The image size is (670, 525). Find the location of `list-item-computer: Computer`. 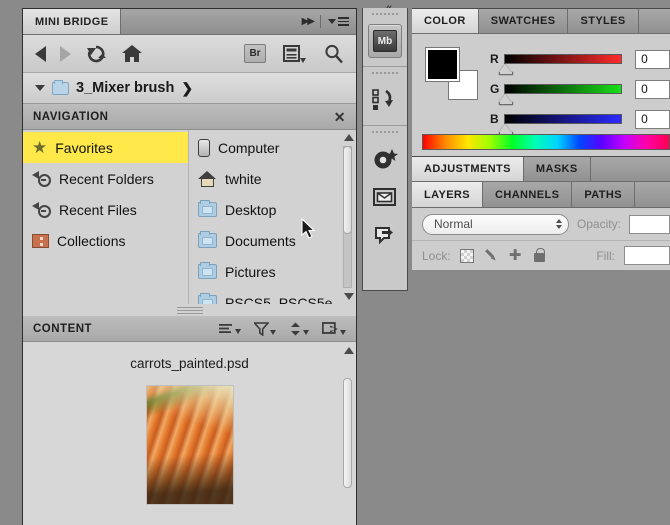

list-item-computer: Computer is located at coordinates (272, 147).